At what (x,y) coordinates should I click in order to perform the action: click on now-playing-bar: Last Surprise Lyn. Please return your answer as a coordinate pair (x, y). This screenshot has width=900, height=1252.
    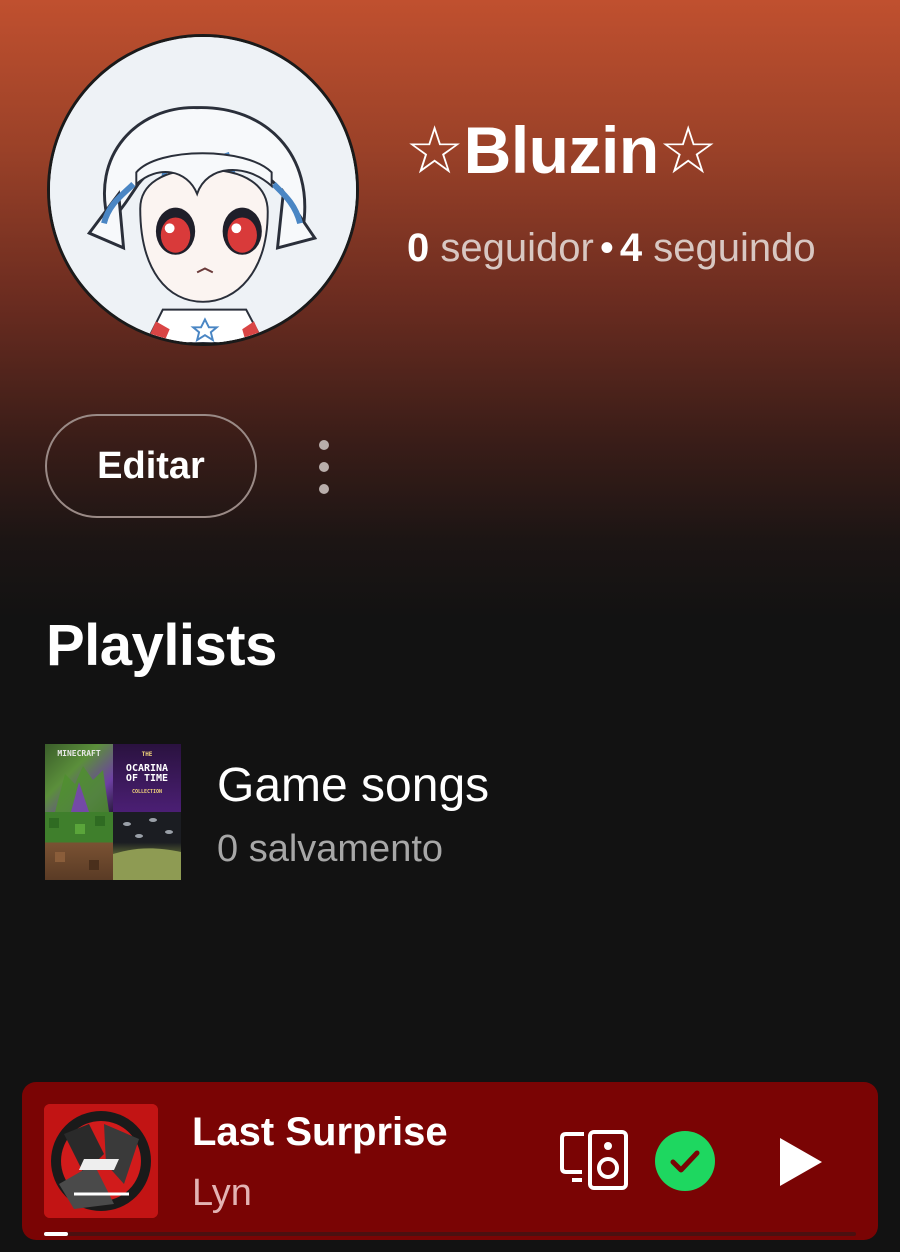
    Looking at the image, I should click on (450, 1161).